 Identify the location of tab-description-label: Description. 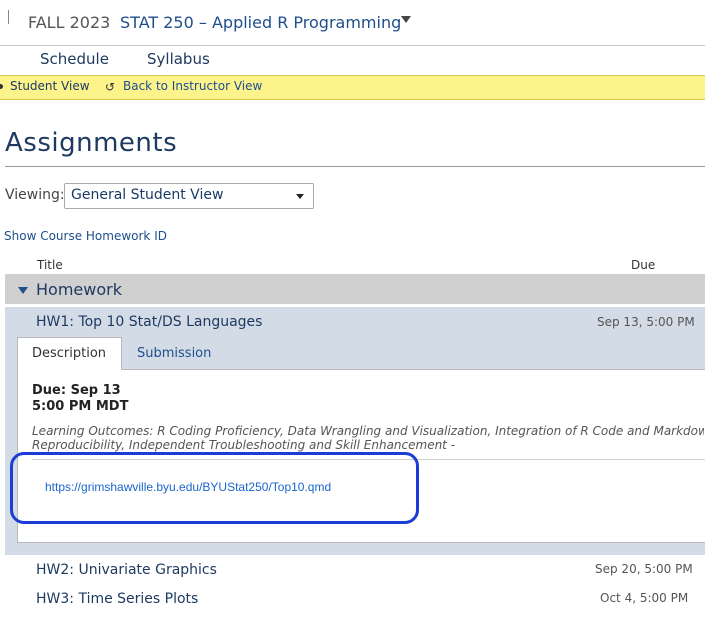
(69, 353).